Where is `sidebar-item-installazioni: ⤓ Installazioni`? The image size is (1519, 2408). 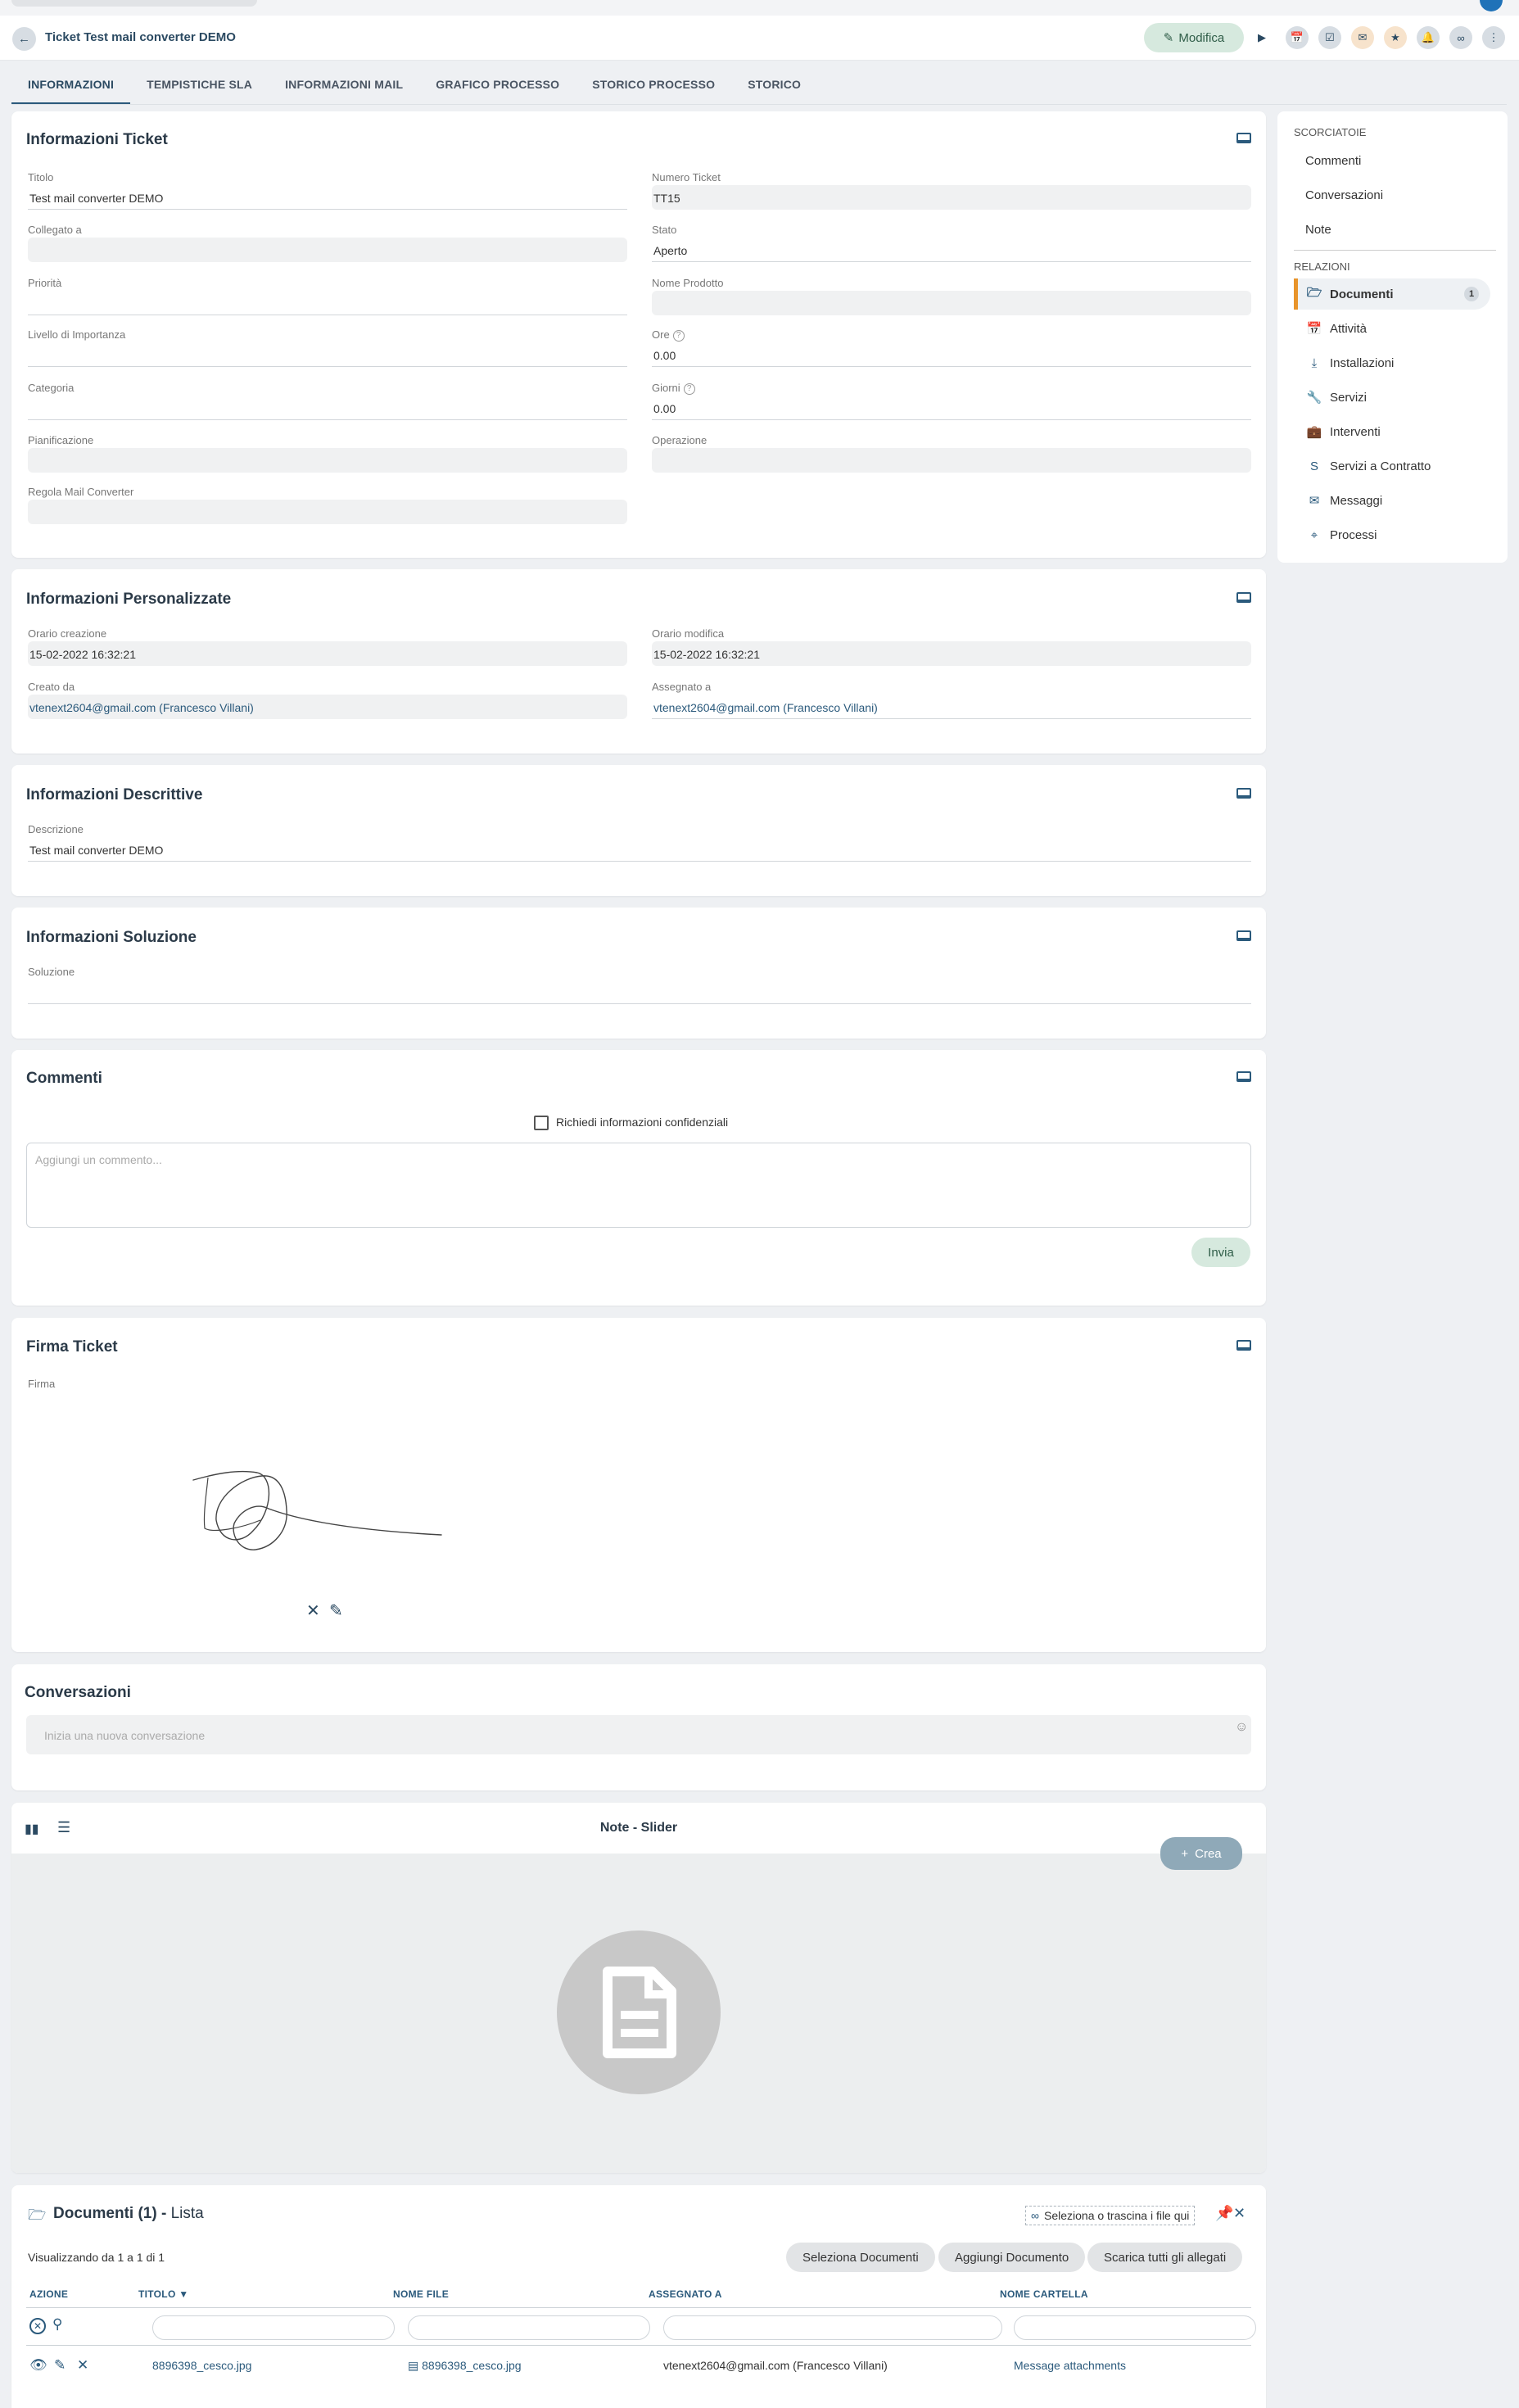 sidebar-item-installazioni: ⤓ Installazioni is located at coordinates (1392, 362).